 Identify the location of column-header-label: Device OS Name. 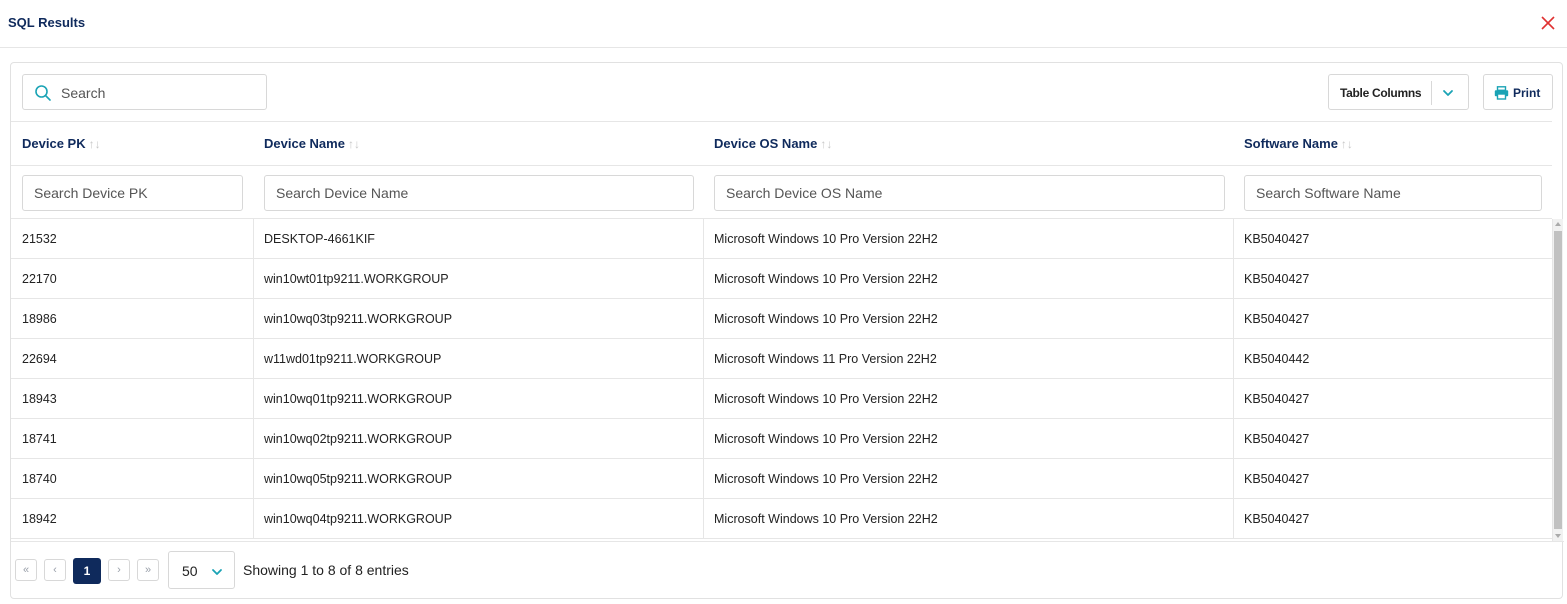
(766, 143).